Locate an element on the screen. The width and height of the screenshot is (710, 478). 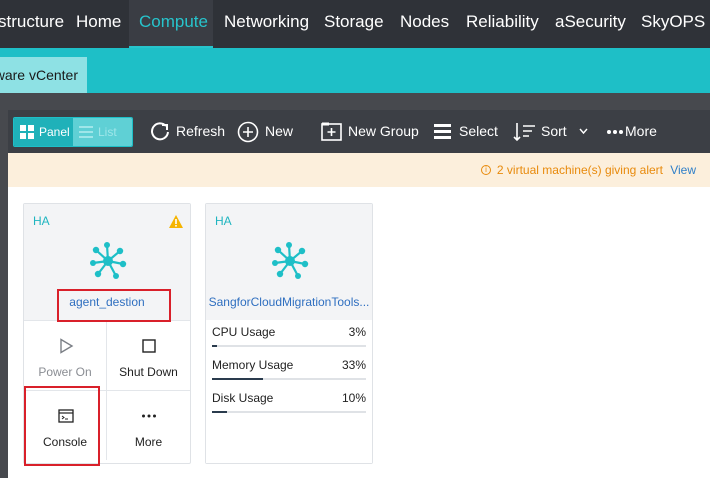
nav-item-networking: Networking is located at coordinates (266, 24).